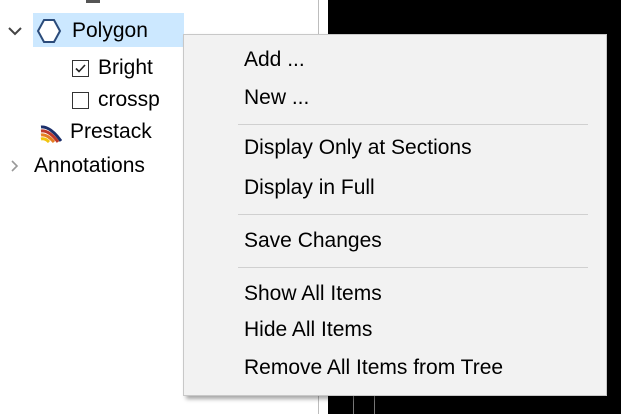 Image resolution: width=621 pixels, height=414 pixels. Describe the element at coordinates (15, 166) in the screenshot. I see `chevron-right-icon` at that location.